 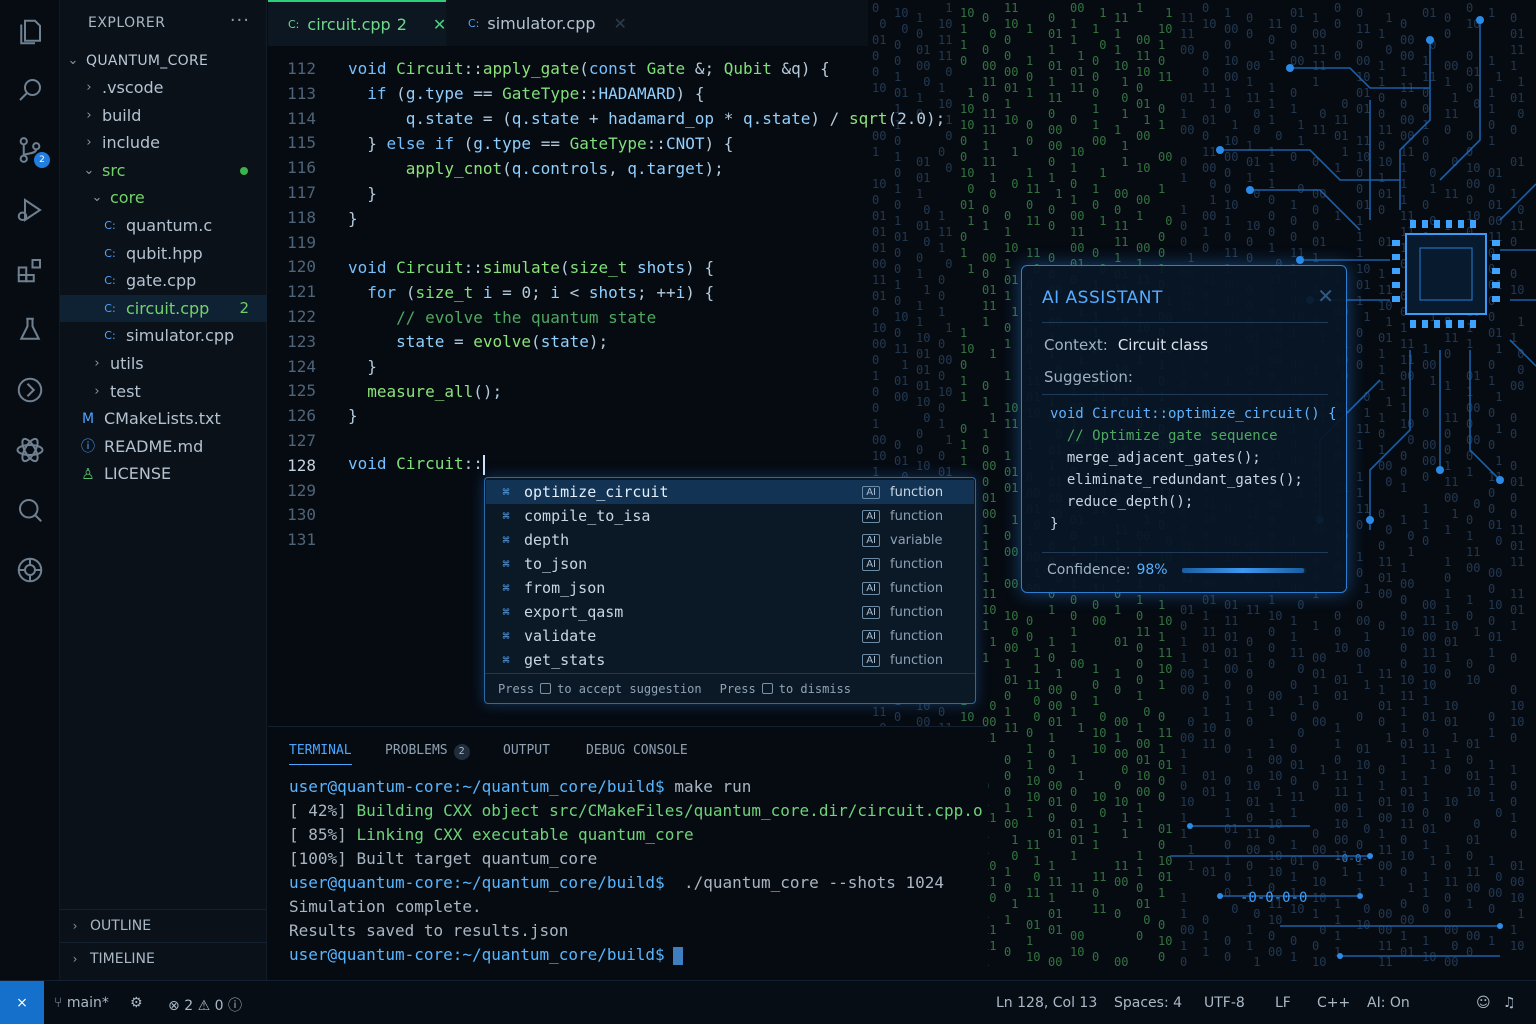 I want to click on tree-file: ♙ LICENSE, so click(x=163, y=473).